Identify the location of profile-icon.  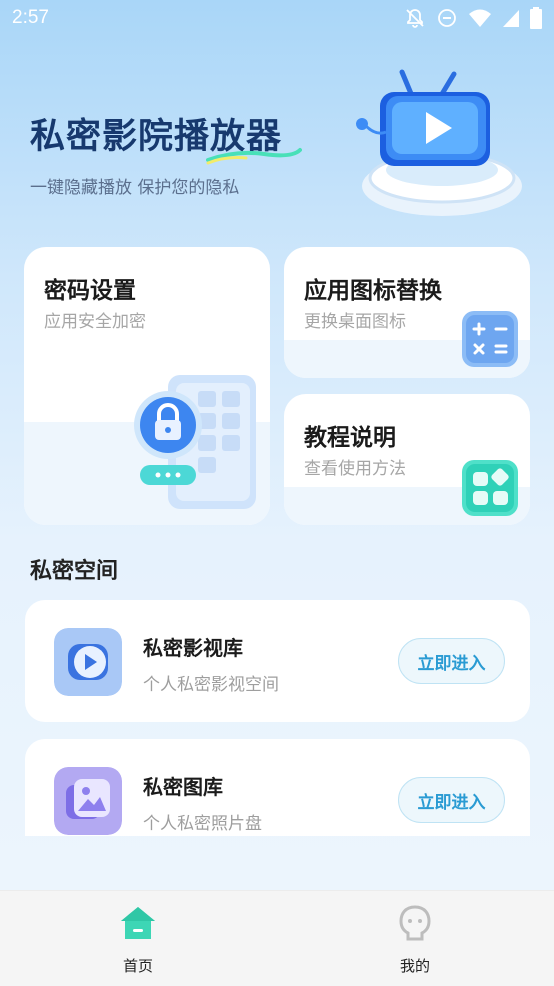
(415, 923).